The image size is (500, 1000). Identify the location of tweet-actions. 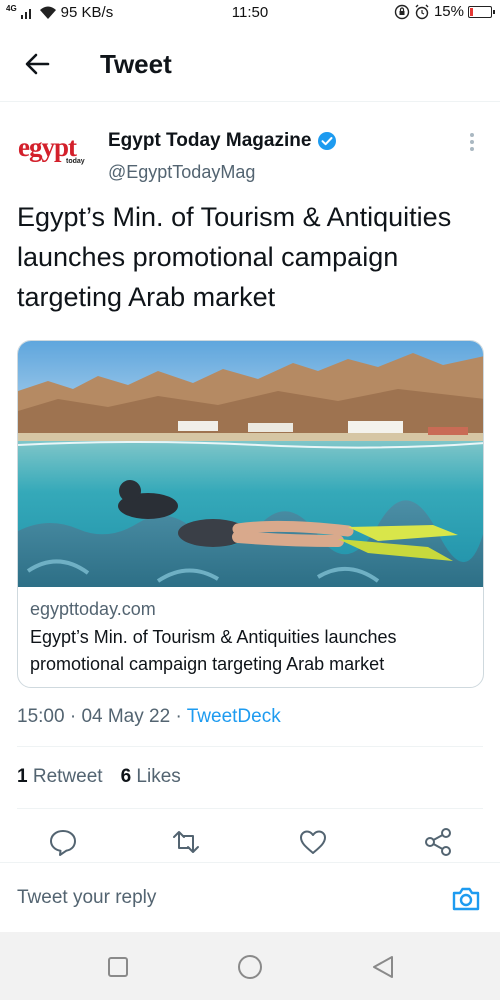
(250, 842).